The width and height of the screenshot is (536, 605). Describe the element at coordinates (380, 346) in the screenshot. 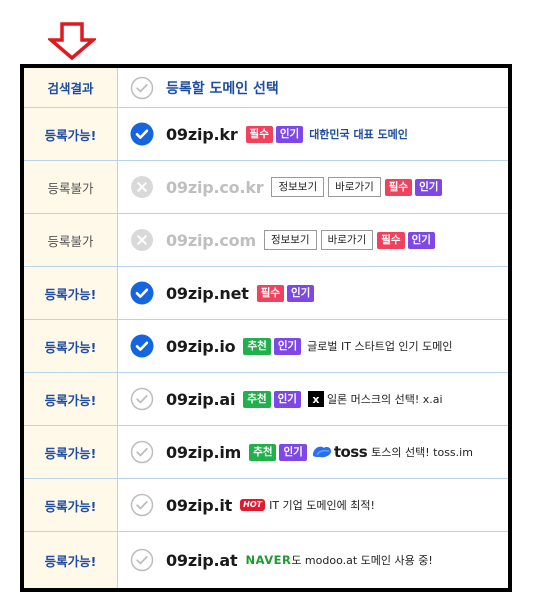

I see `domain-description: 글로벌 IT 스타트업 인기 도메인` at that location.